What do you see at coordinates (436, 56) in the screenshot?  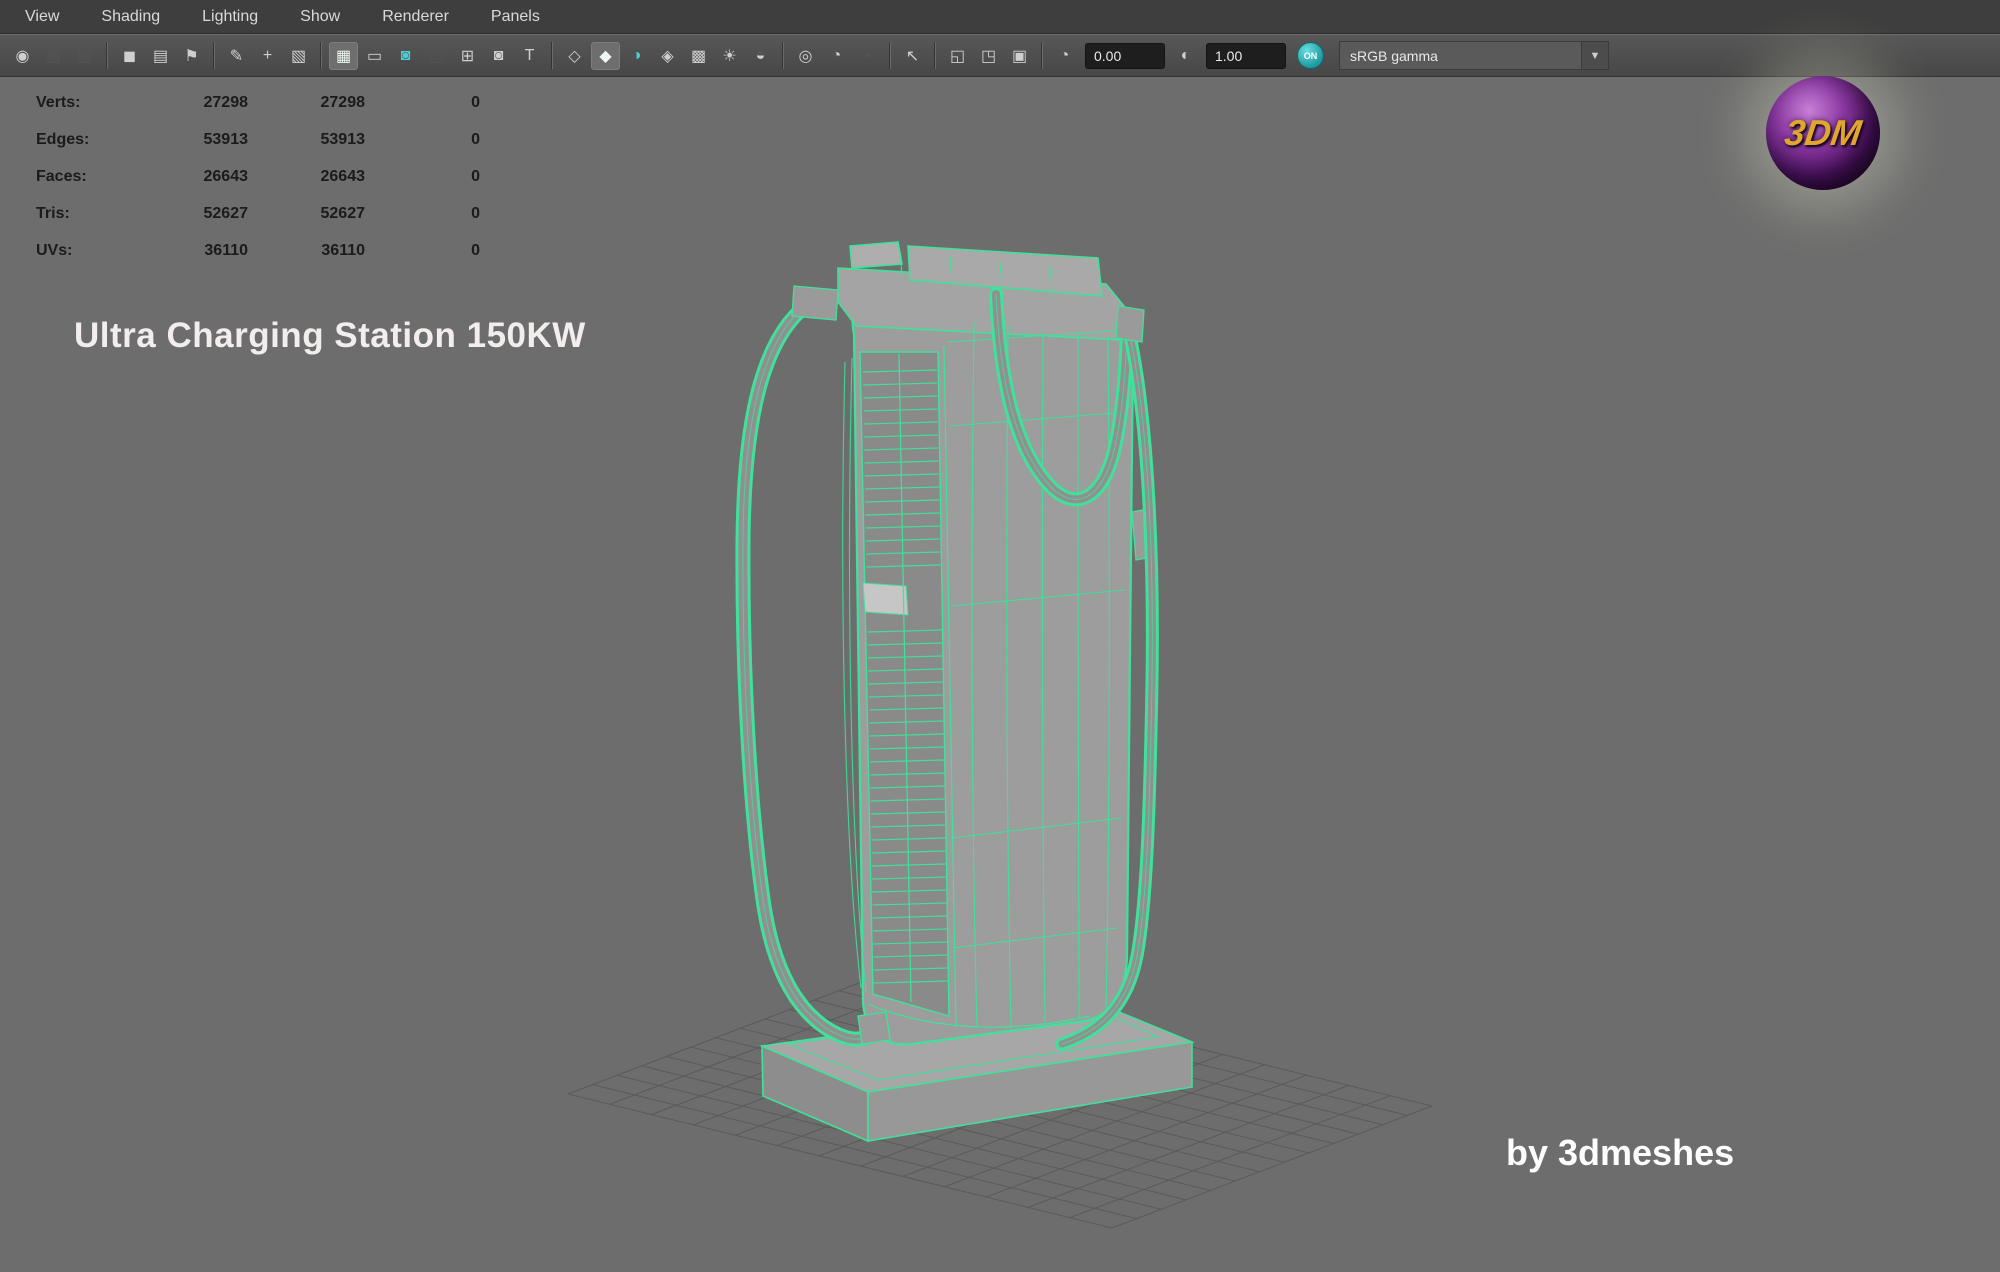 I see `gate-mask-icon: ▢` at bounding box center [436, 56].